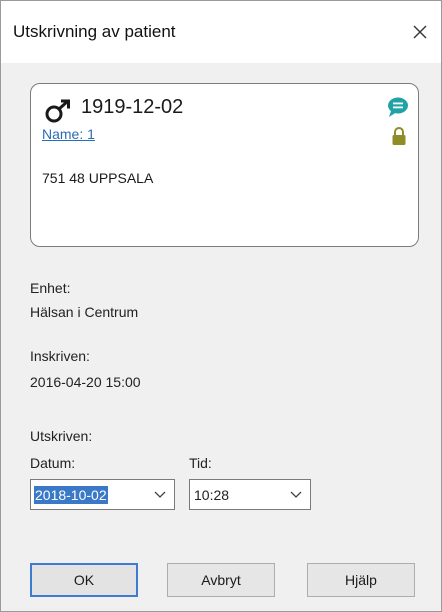 This screenshot has width=442, height=612. I want to click on unit-label: Enhet:, so click(50, 288).